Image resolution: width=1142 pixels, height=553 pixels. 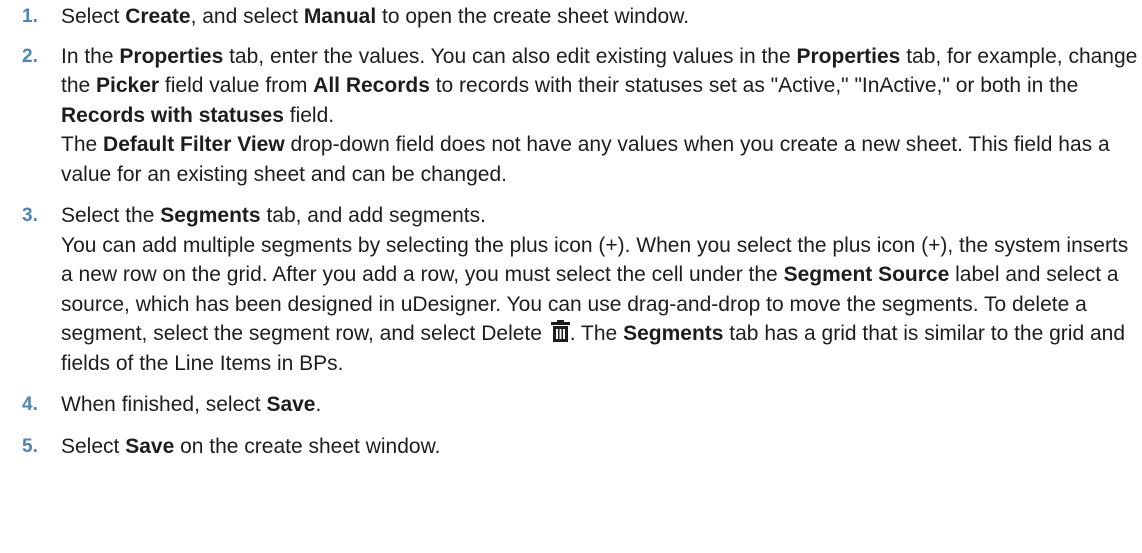 I want to click on text: to open the create sheet window., so click(x=533, y=16).